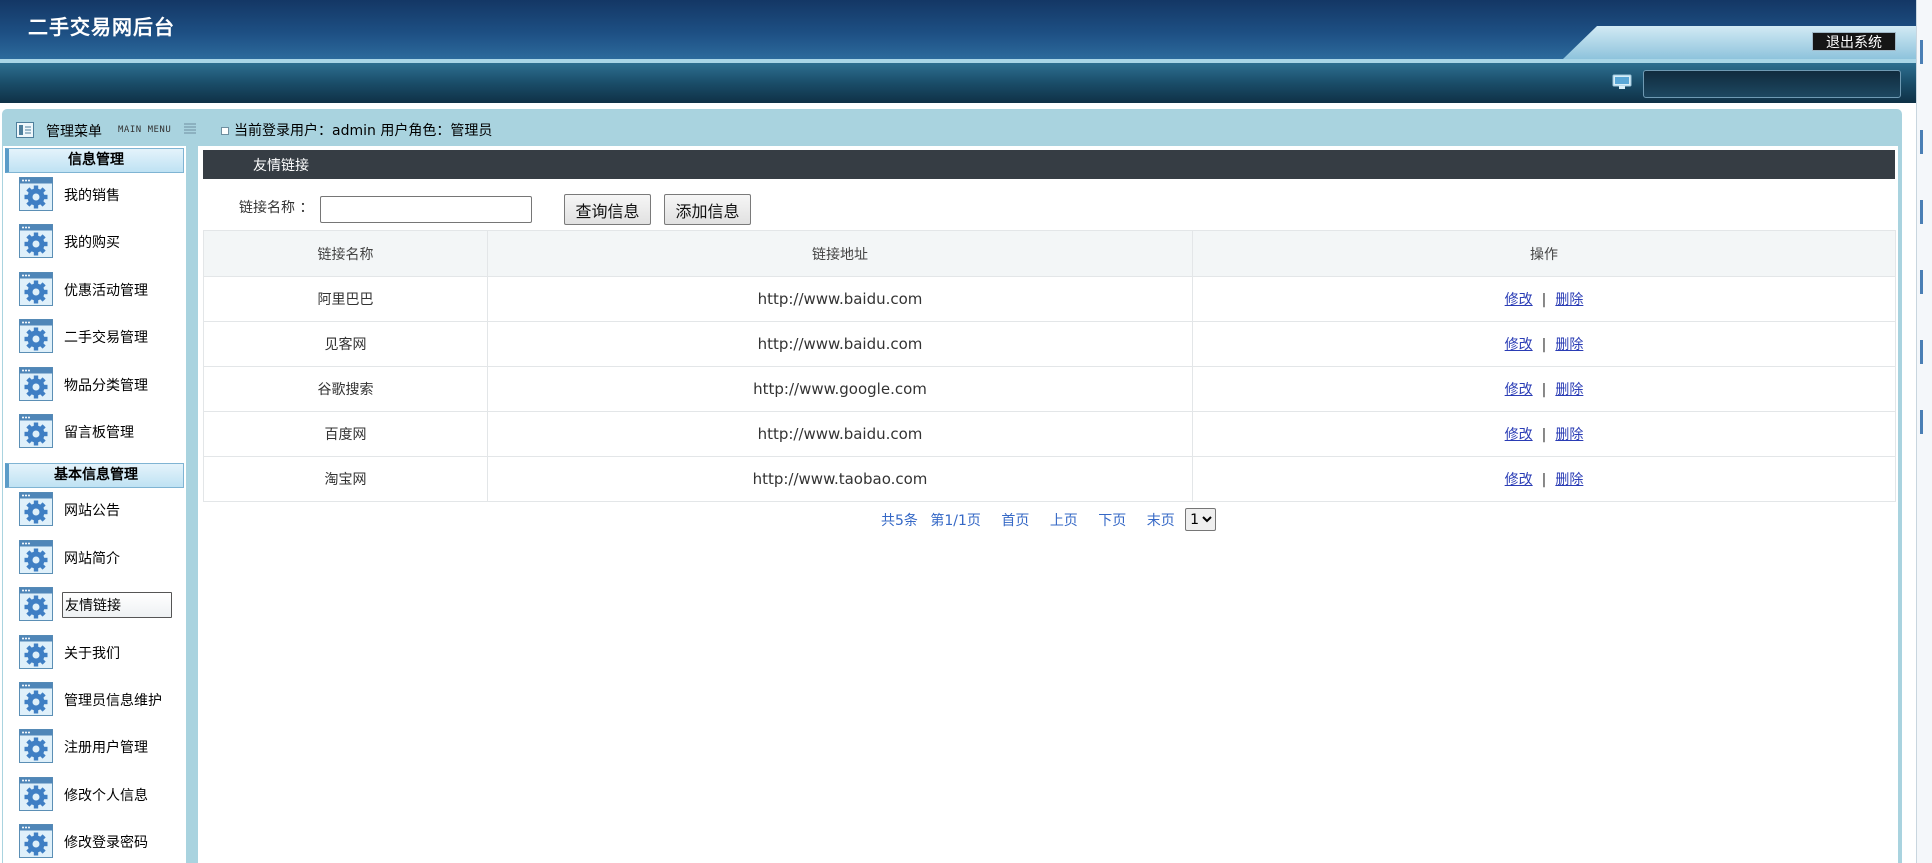  Describe the element at coordinates (426, 209) in the screenshot. I see `link-name-search-input` at that location.